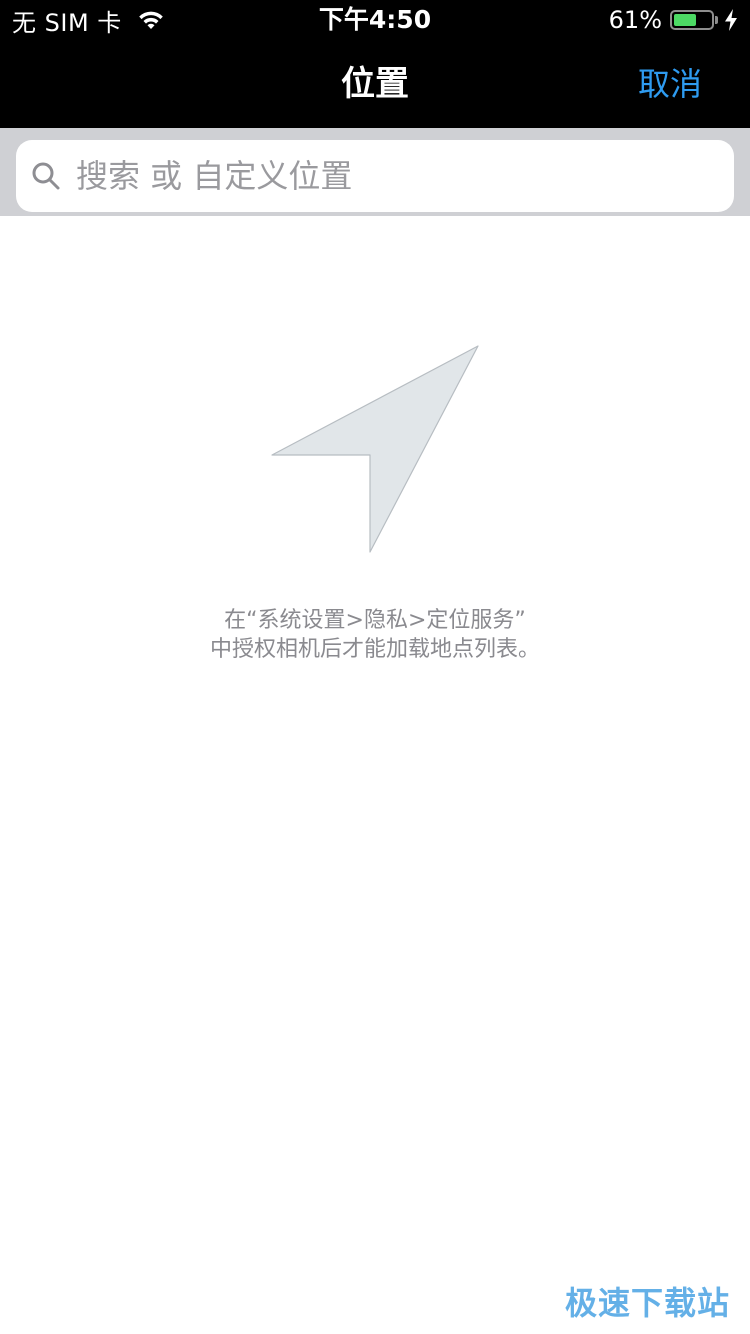  What do you see at coordinates (375, 449) in the screenshot?
I see `location-arrow-icon` at bounding box center [375, 449].